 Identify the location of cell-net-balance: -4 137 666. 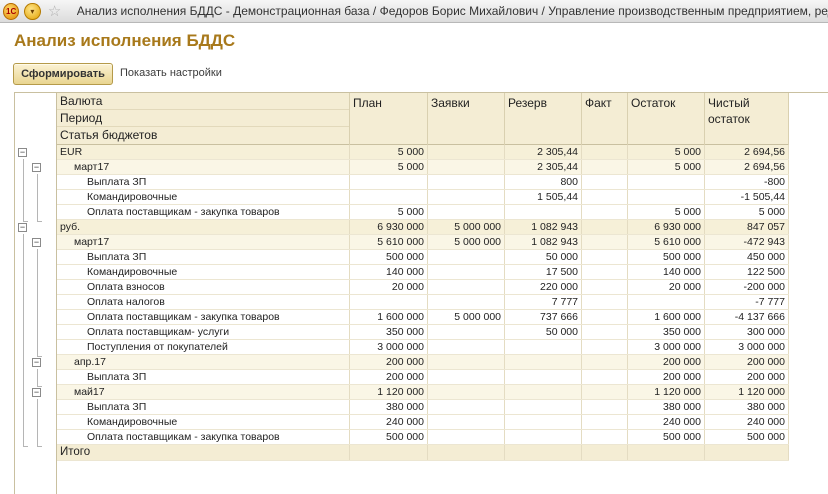
(747, 317).